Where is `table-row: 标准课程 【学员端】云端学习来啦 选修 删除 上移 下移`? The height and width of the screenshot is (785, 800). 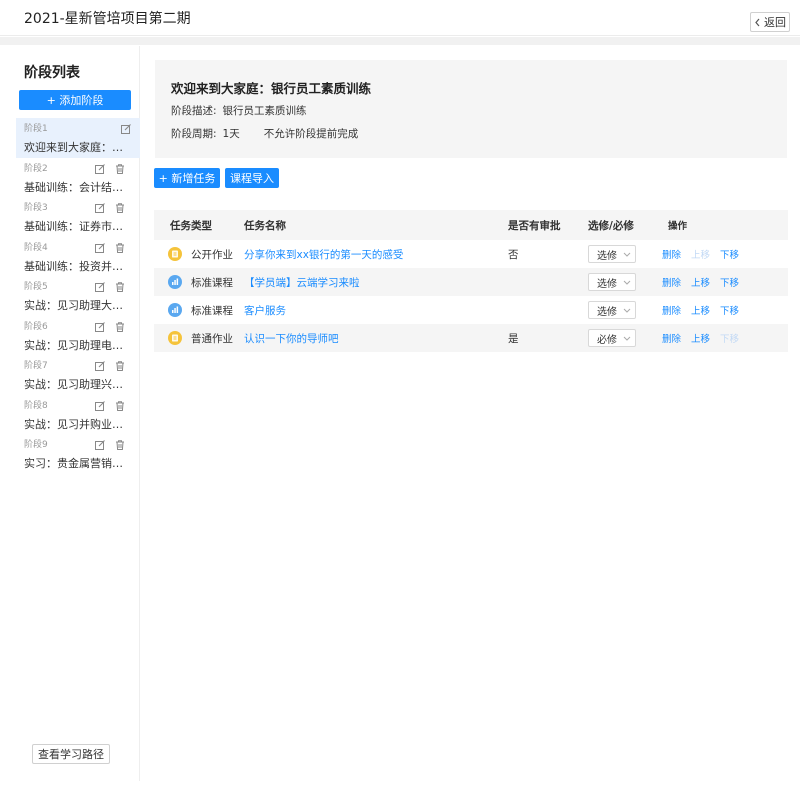
table-row: 标准课程 【学员端】云端学习来啦 选修 删除 上移 下移 is located at coordinates (471, 282).